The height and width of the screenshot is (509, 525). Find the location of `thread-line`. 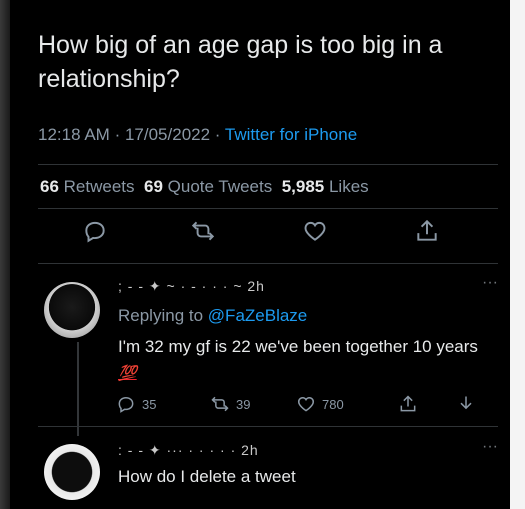

thread-line is located at coordinates (78, 389).